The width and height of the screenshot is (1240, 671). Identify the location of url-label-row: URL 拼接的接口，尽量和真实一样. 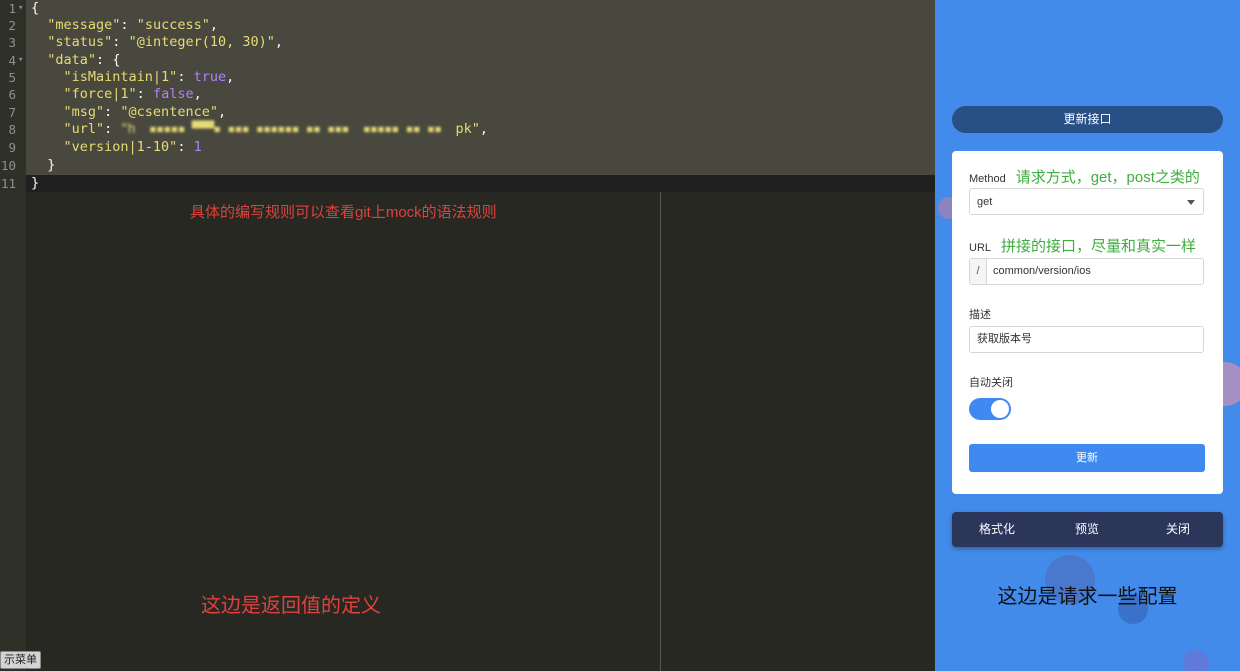
(1083, 246).